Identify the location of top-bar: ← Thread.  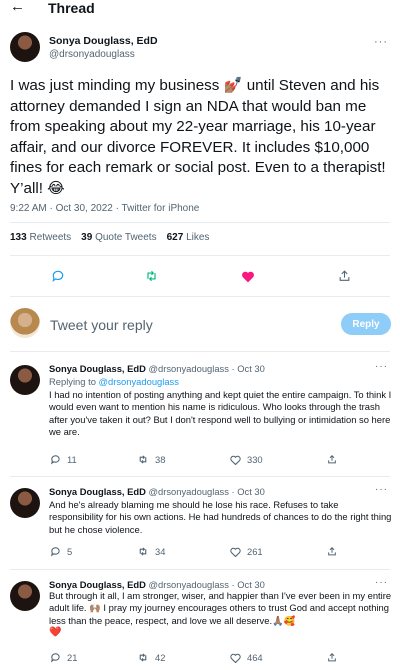
(200, 9).